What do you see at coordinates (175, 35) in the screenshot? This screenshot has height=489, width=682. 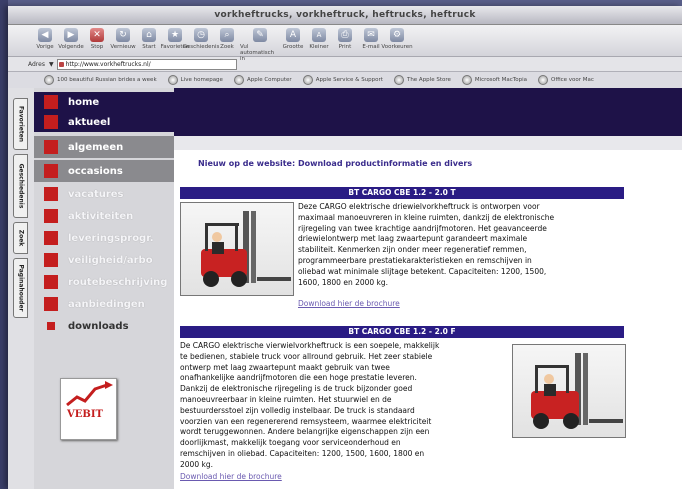 I see `favorites-icon: ★` at bounding box center [175, 35].